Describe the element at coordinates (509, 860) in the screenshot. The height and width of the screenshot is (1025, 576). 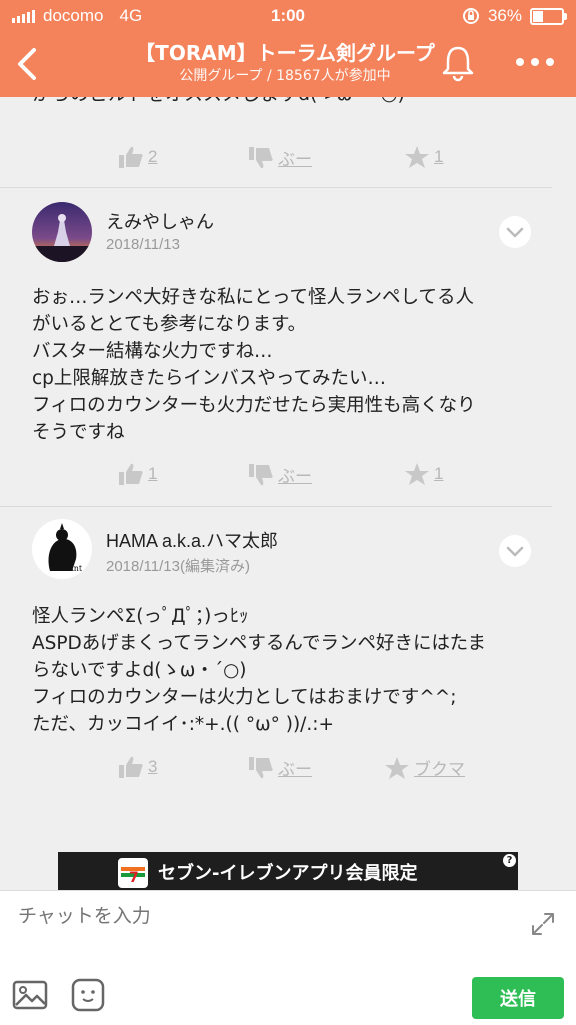
I see `ad-info-badge: ?` at that location.